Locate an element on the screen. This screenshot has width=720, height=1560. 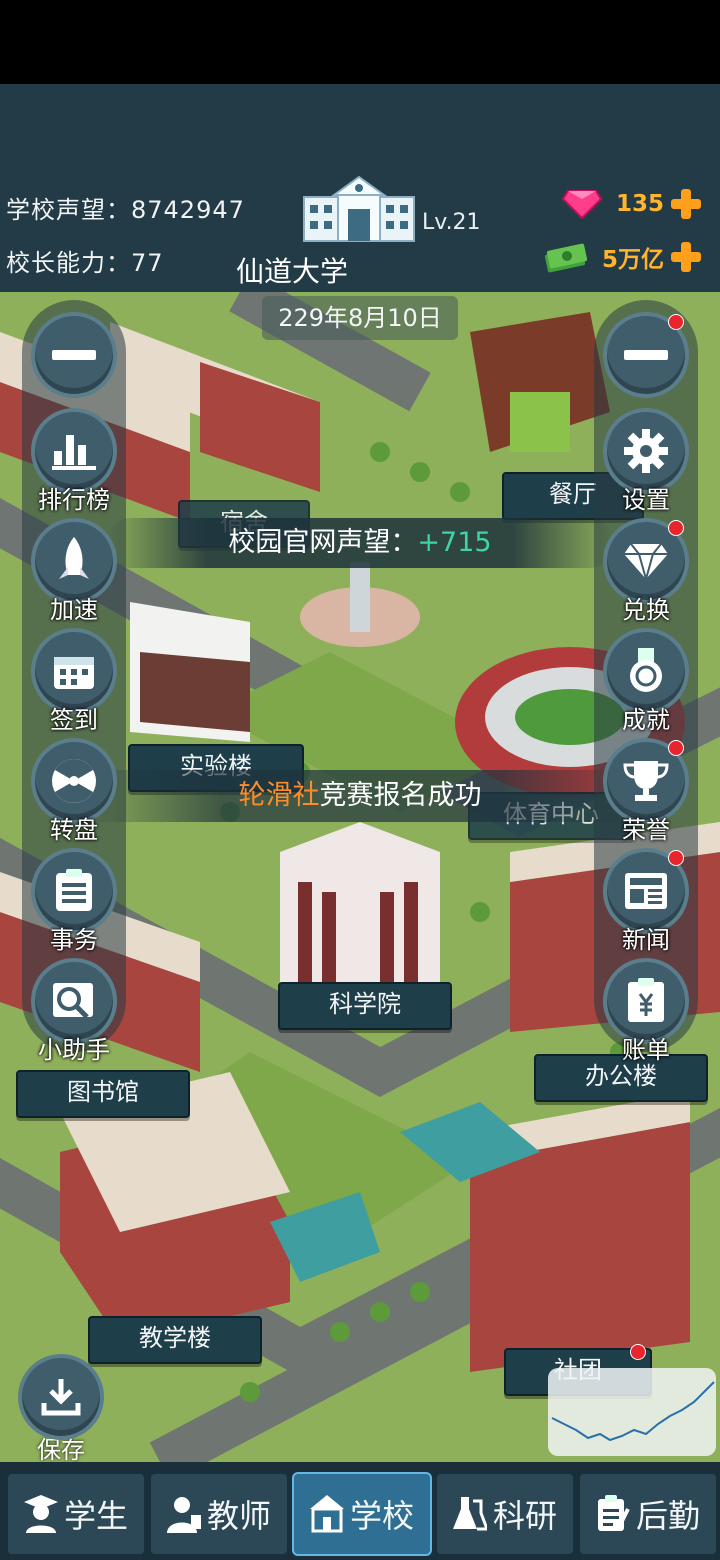
ranking-button: 排行榜 is located at coordinates (74, 461).